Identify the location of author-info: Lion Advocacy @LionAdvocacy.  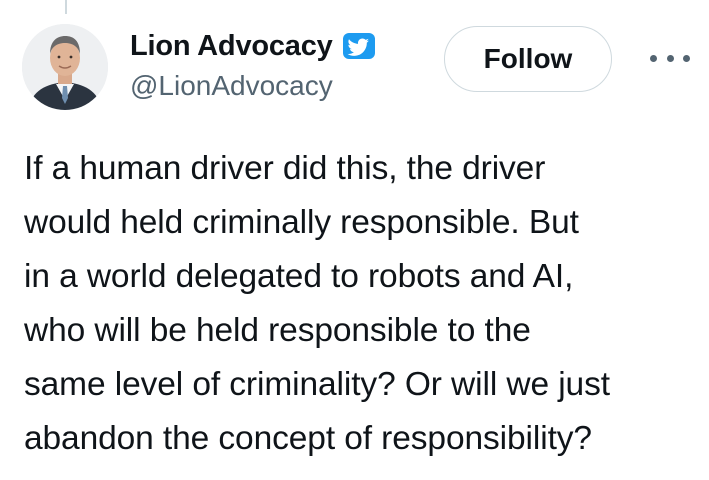
(254, 64).